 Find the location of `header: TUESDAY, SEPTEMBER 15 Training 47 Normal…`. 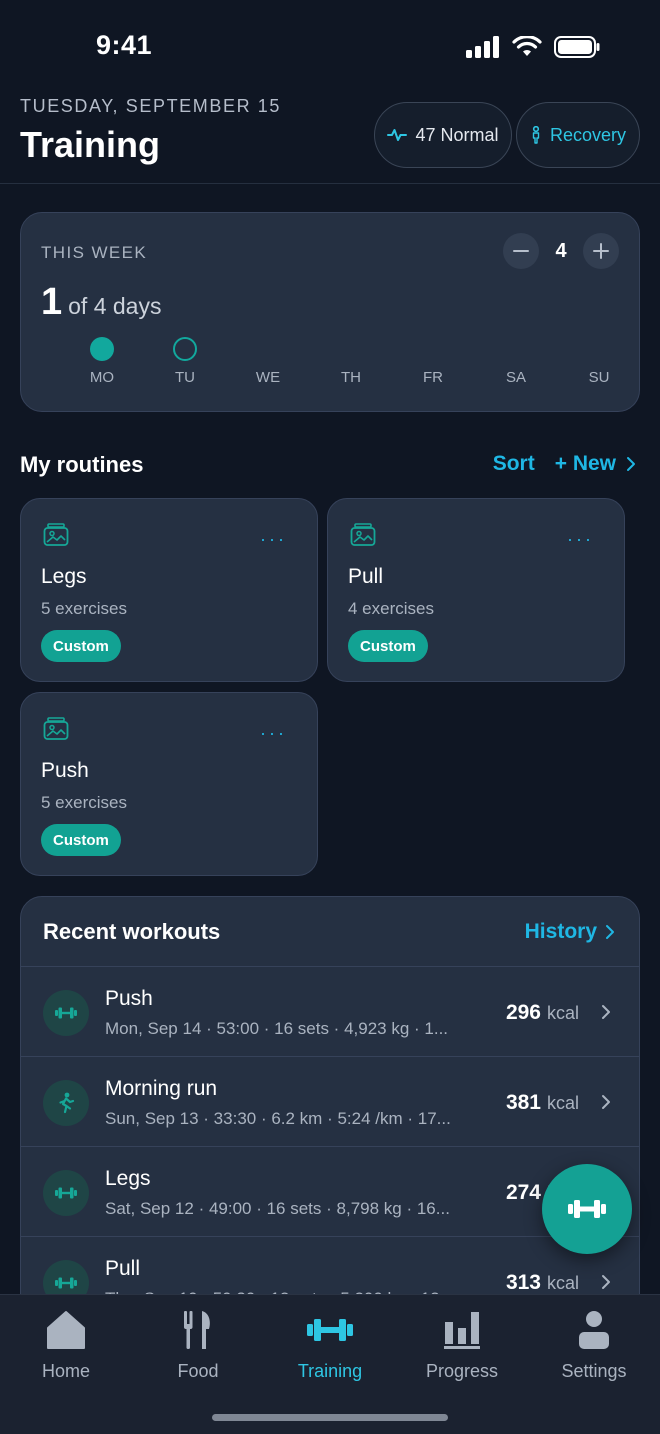

header: TUESDAY, SEPTEMBER 15 Training 47 Normal… is located at coordinates (330, 140).